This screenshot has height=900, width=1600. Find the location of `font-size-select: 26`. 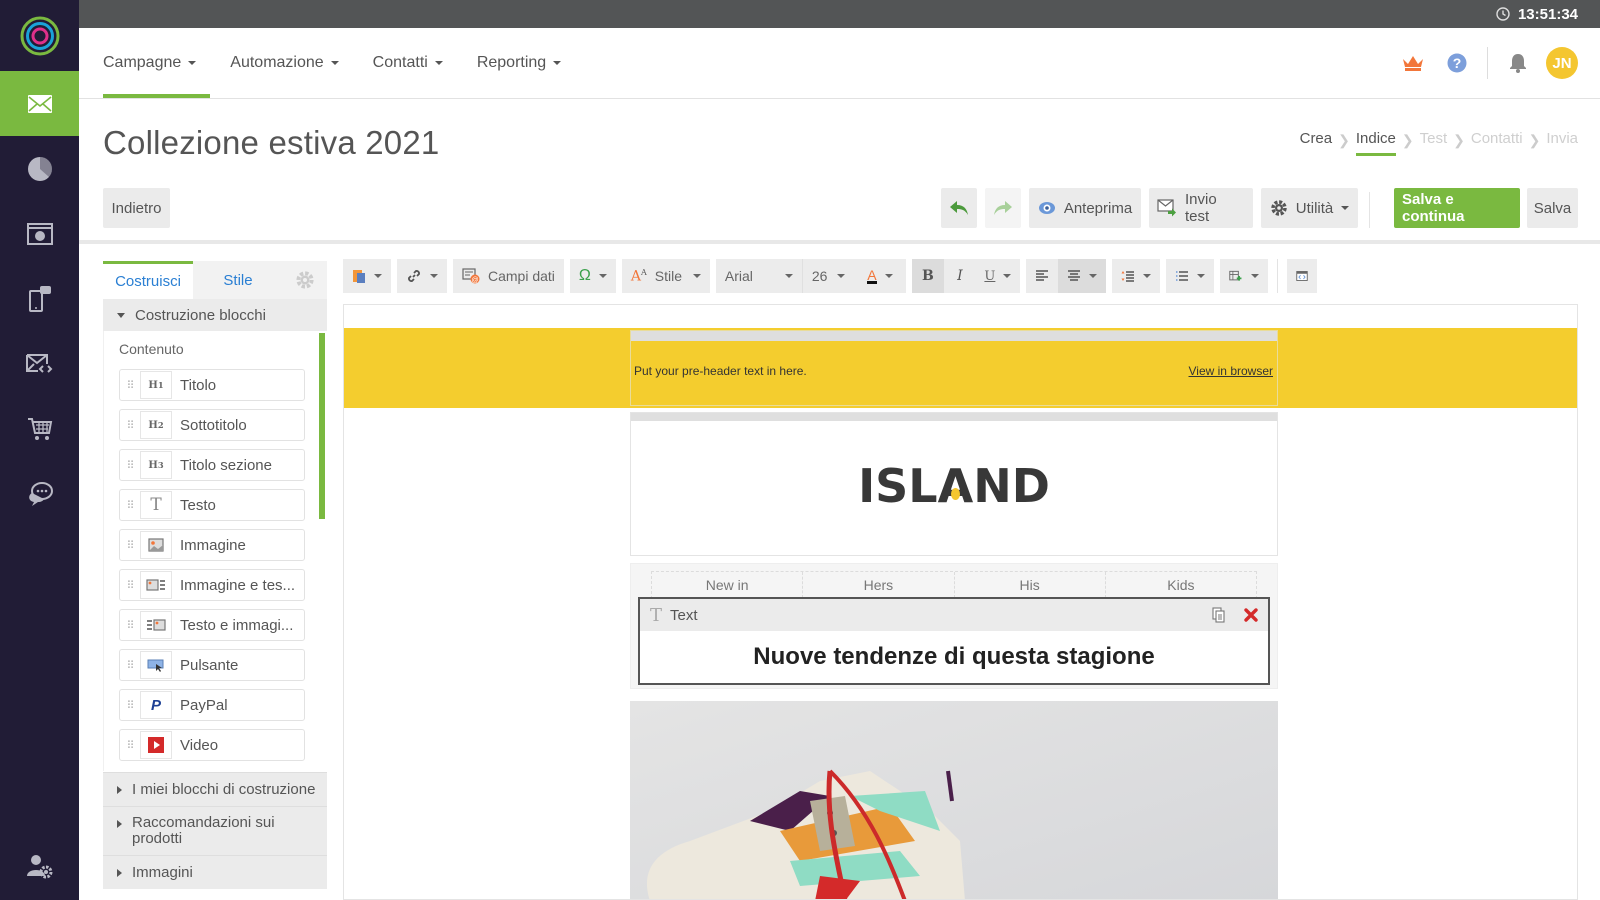

font-size-select: 26 is located at coordinates (827, 276).